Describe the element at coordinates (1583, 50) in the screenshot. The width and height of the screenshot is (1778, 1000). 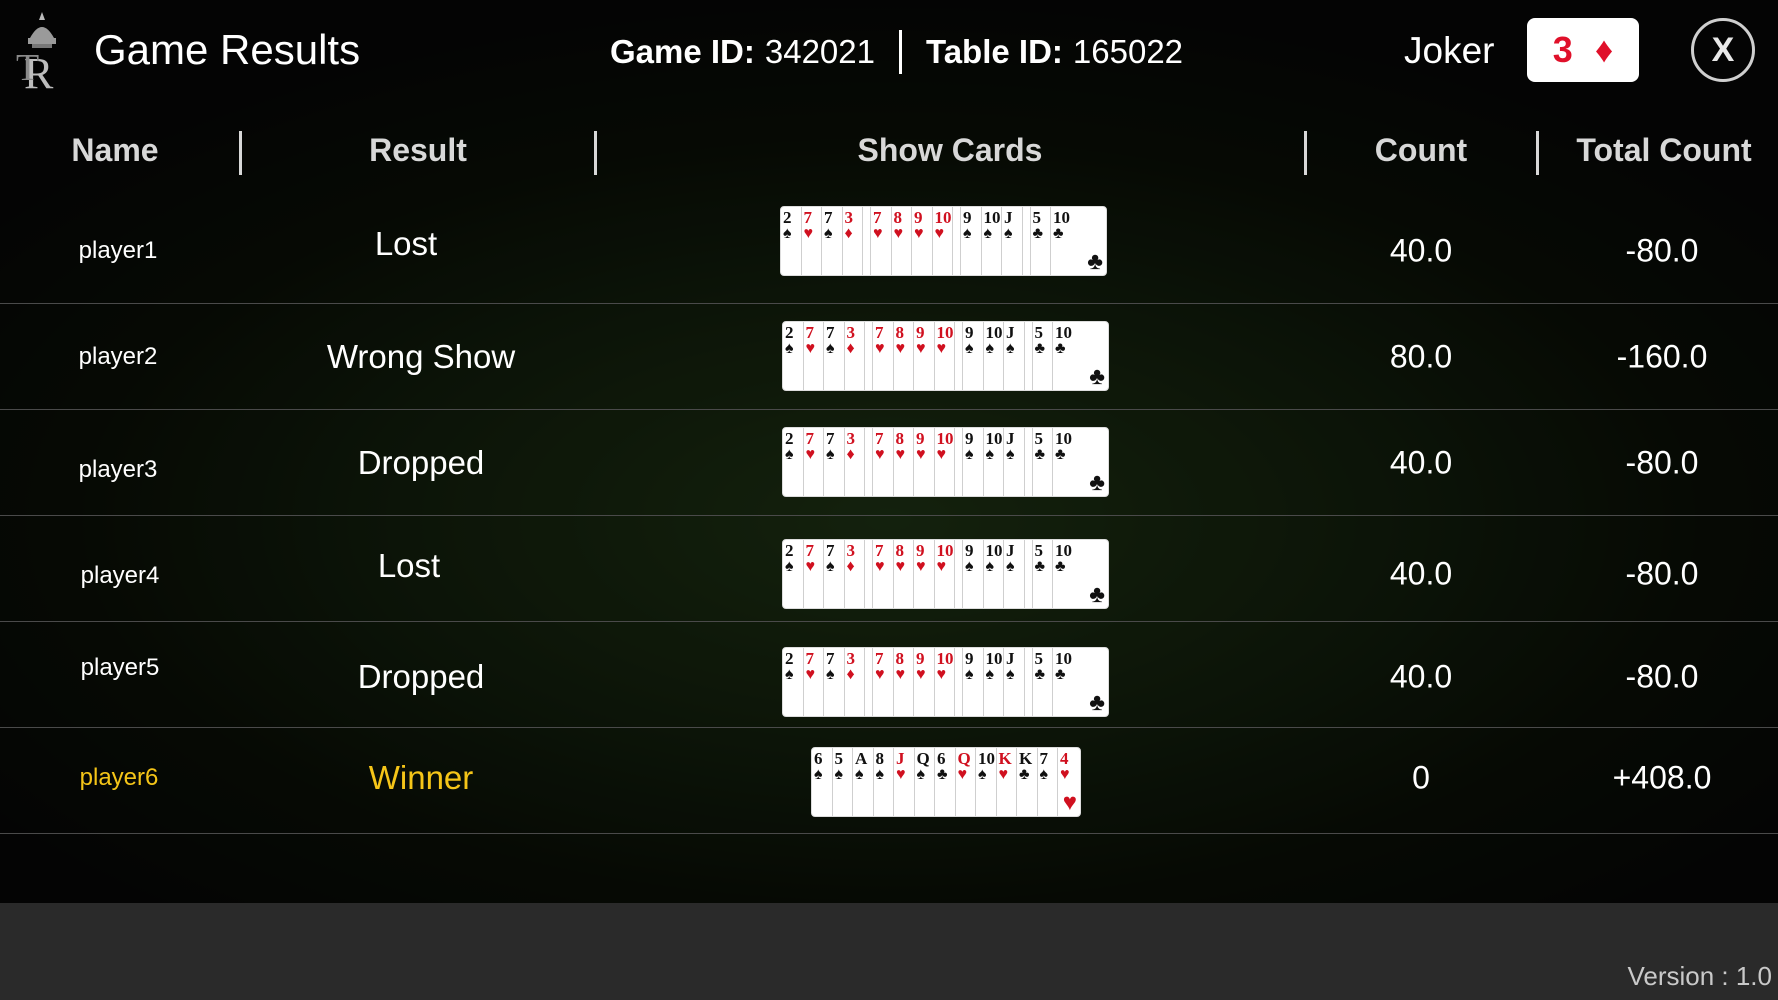
I see `joker-card: 3 ♦` at that location.